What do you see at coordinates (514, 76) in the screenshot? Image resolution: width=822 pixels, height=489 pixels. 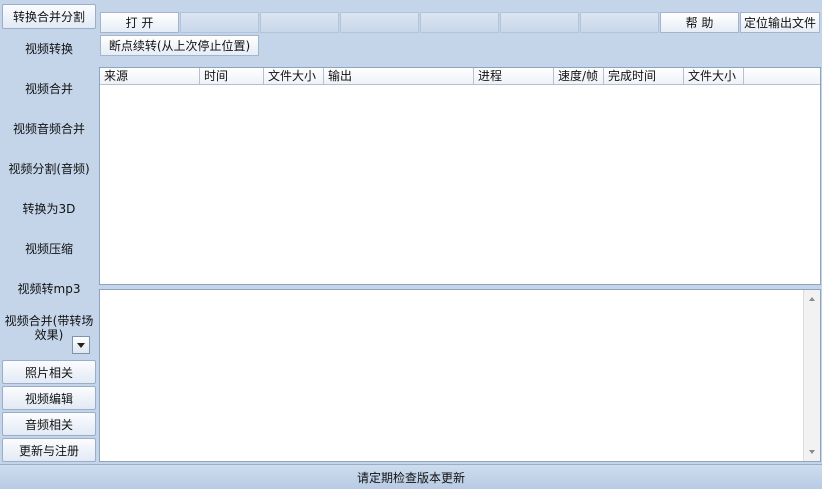 I see `column-header-progress: 进程` at bounding box center [514, 76].